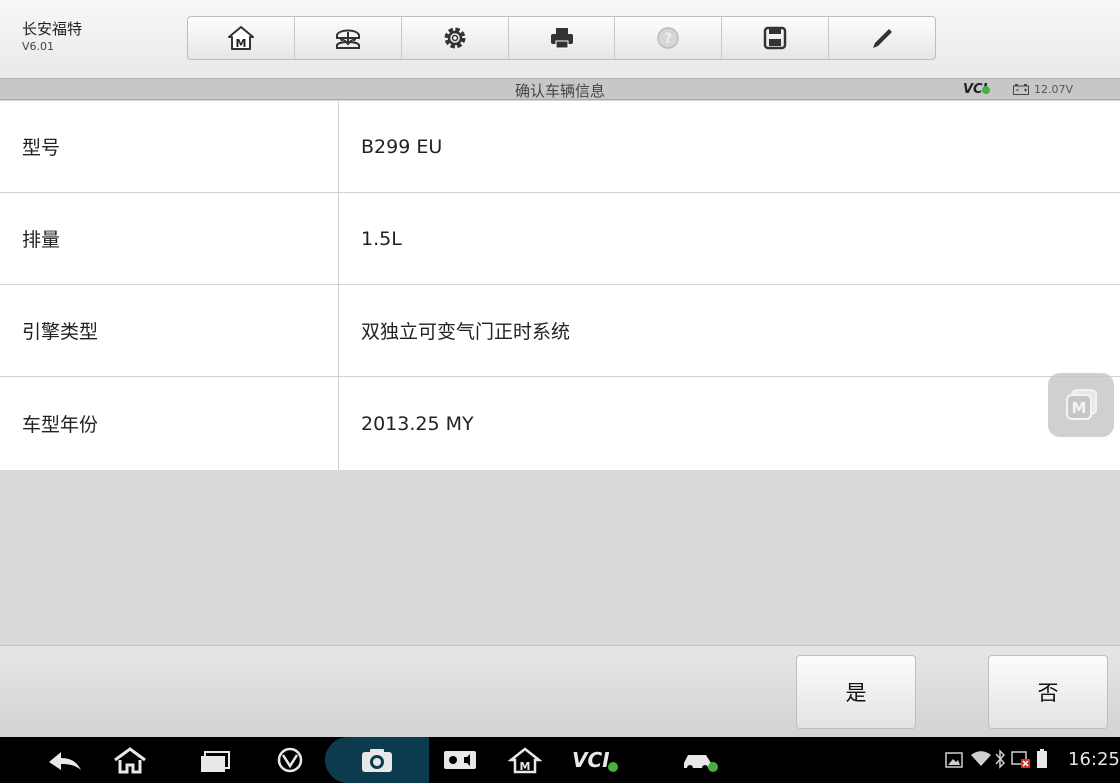  Describe the element at coordinates (560, 239) in the screenshot. I see `table-row: 排量 1.5L` at that location.